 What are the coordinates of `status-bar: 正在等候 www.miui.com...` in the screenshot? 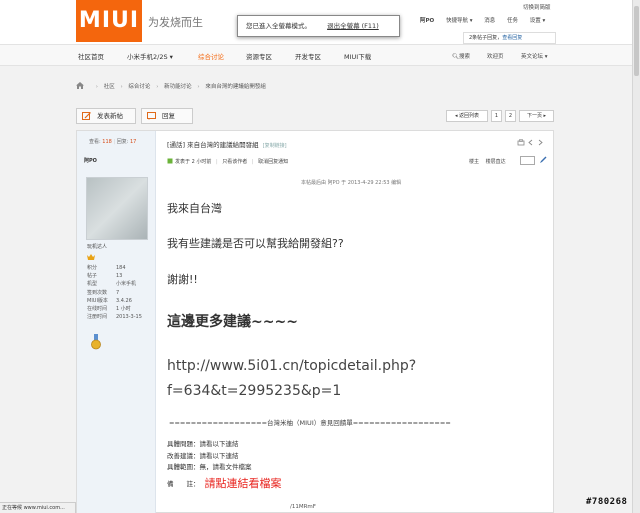 It's located at (38, 507).